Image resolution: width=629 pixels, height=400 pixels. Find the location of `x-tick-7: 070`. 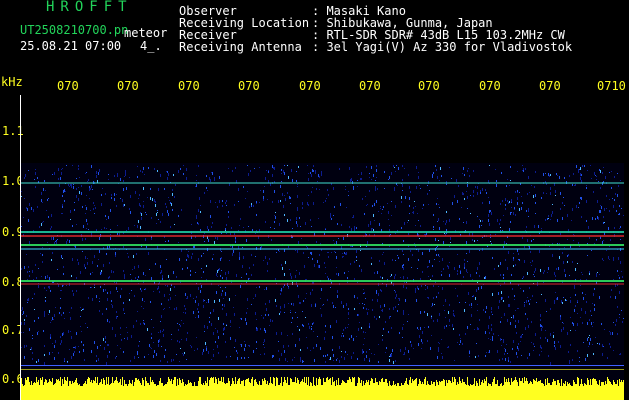

x-tick-7: 070 is located at coordinates (429, 86).